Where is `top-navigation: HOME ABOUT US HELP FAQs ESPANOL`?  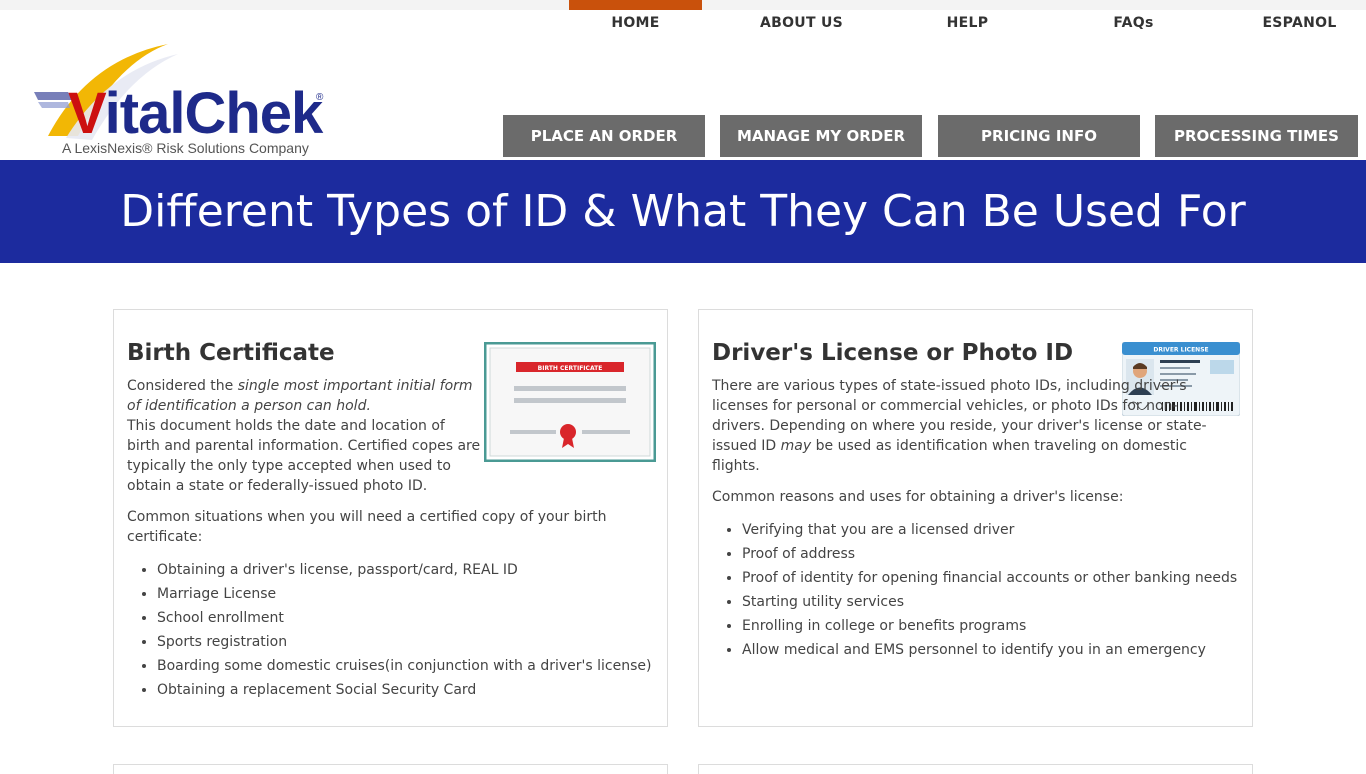 top-navigation: HOME ABOUT US HELP FAQs ESPANOL is located at coordinates (967, 23).